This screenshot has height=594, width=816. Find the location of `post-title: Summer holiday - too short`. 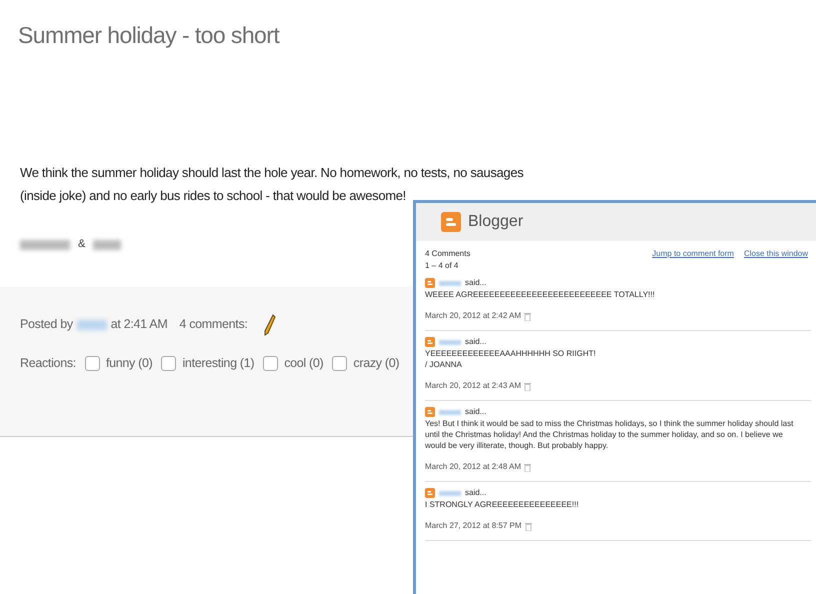

post-title: Summer holiday - too short is located at coordinates (149, 35).